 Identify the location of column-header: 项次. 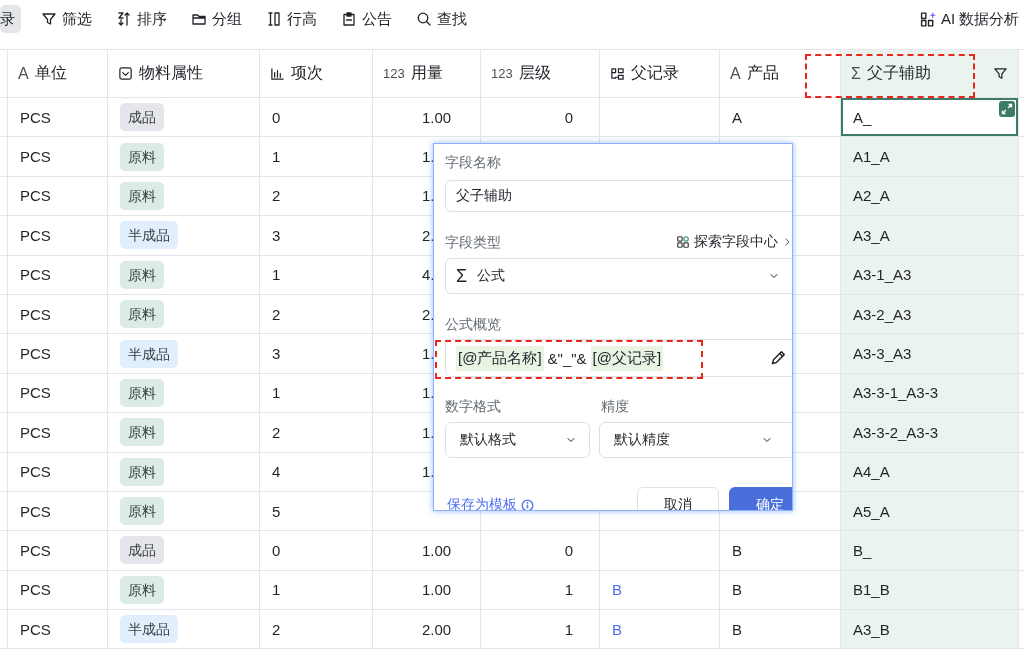
(316, 73).